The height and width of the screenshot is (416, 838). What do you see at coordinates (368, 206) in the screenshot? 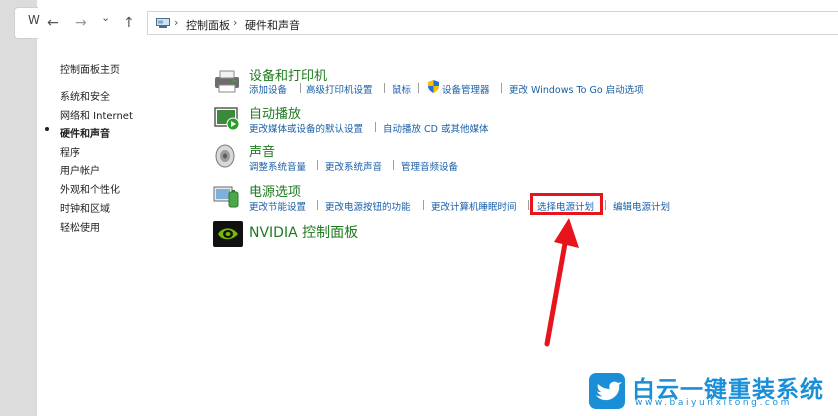
I see `link-change-power-button: 更改电源按钮的功能` at bounding box center [368, 206].